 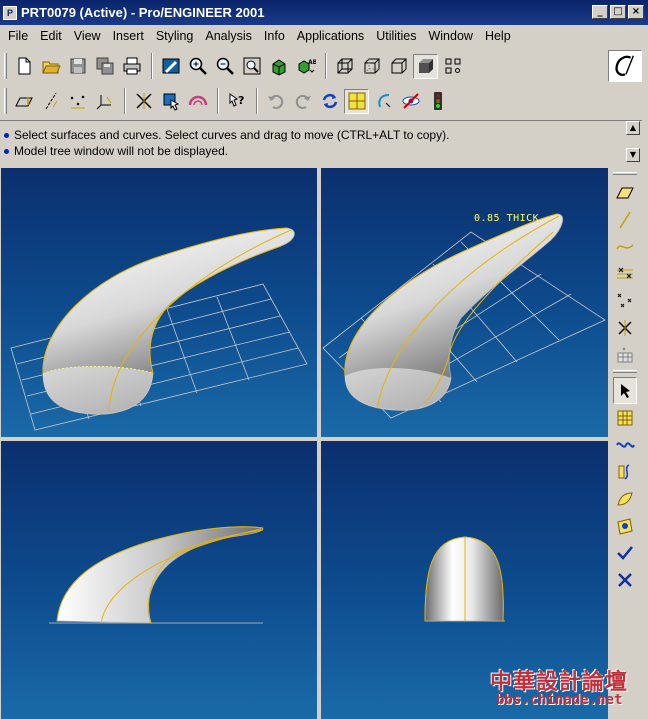 What do you see at coordinates (452, 66) in the screenshot?
I see `datum-display-icon` at bounding box center [452, 66].